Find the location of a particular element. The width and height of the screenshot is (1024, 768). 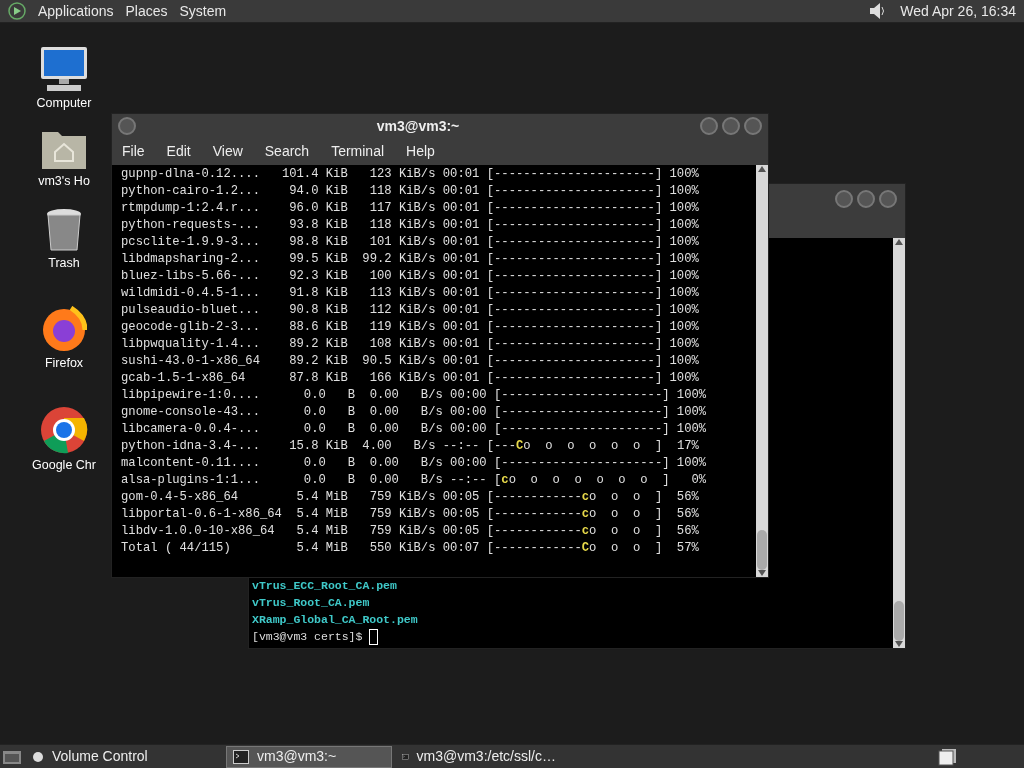

panel-menu: Applications is located at coordinates (76, 11).